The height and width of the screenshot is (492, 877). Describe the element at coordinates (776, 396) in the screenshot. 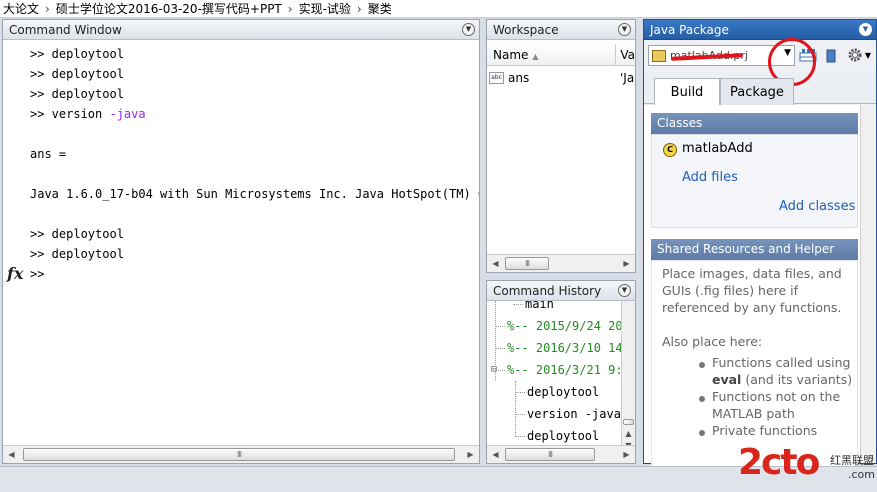

I see `bullet-line: Functions not on the` at that location.